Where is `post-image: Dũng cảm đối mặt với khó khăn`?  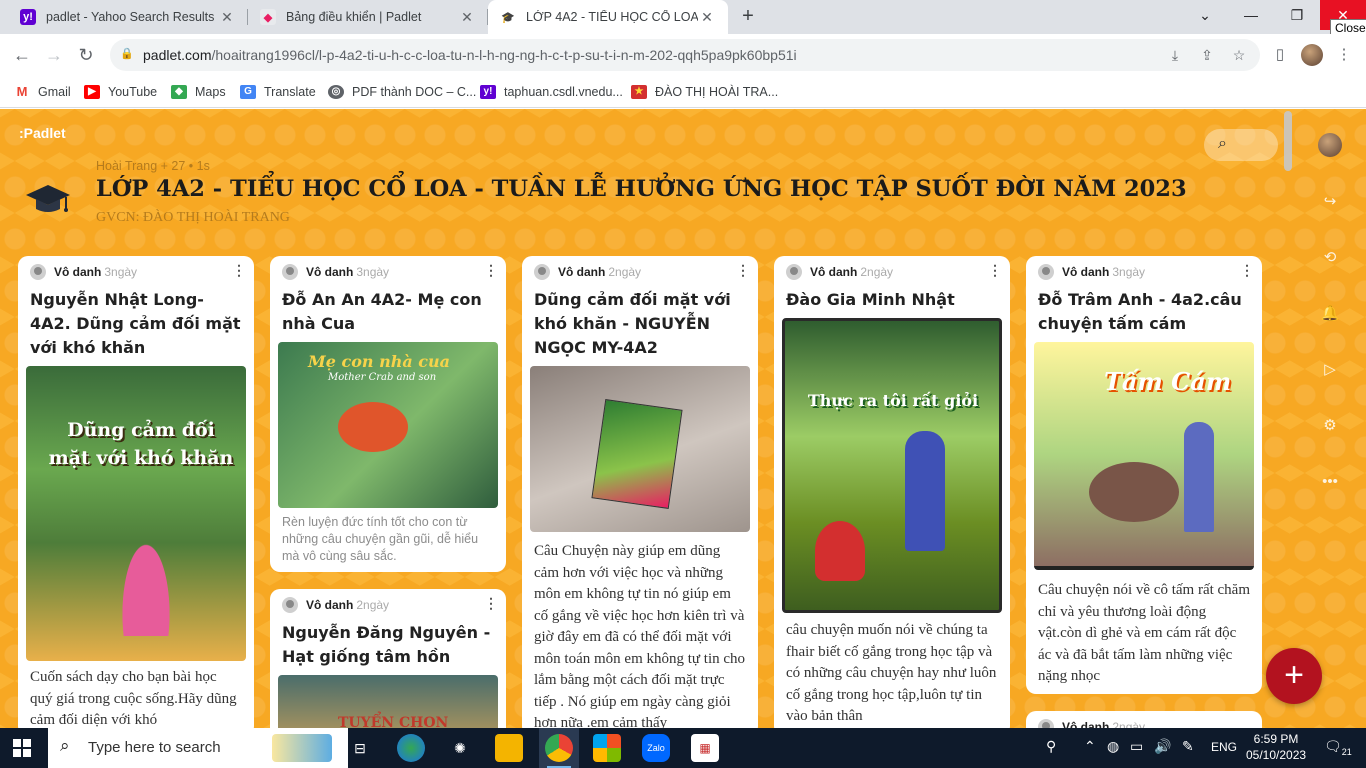 post-image: Dũng cảm đối mặt với khó khăn is located at coordinates (136, 513).